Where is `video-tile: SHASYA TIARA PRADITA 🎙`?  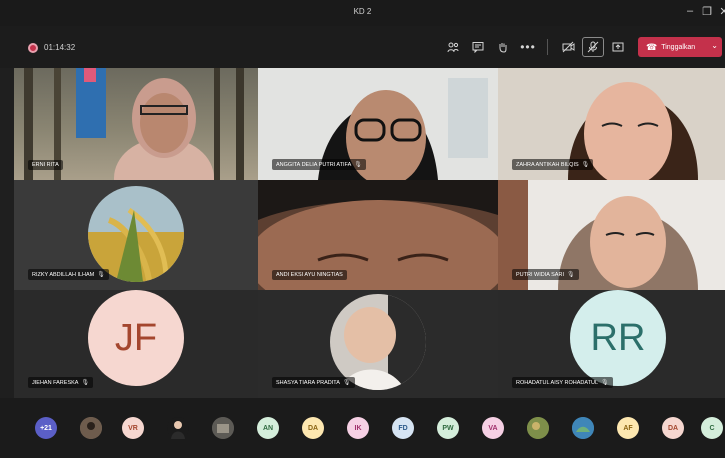
video-tile: SHASYA TIARA PRADITA 🎙 is located at coordinates (378, 344).